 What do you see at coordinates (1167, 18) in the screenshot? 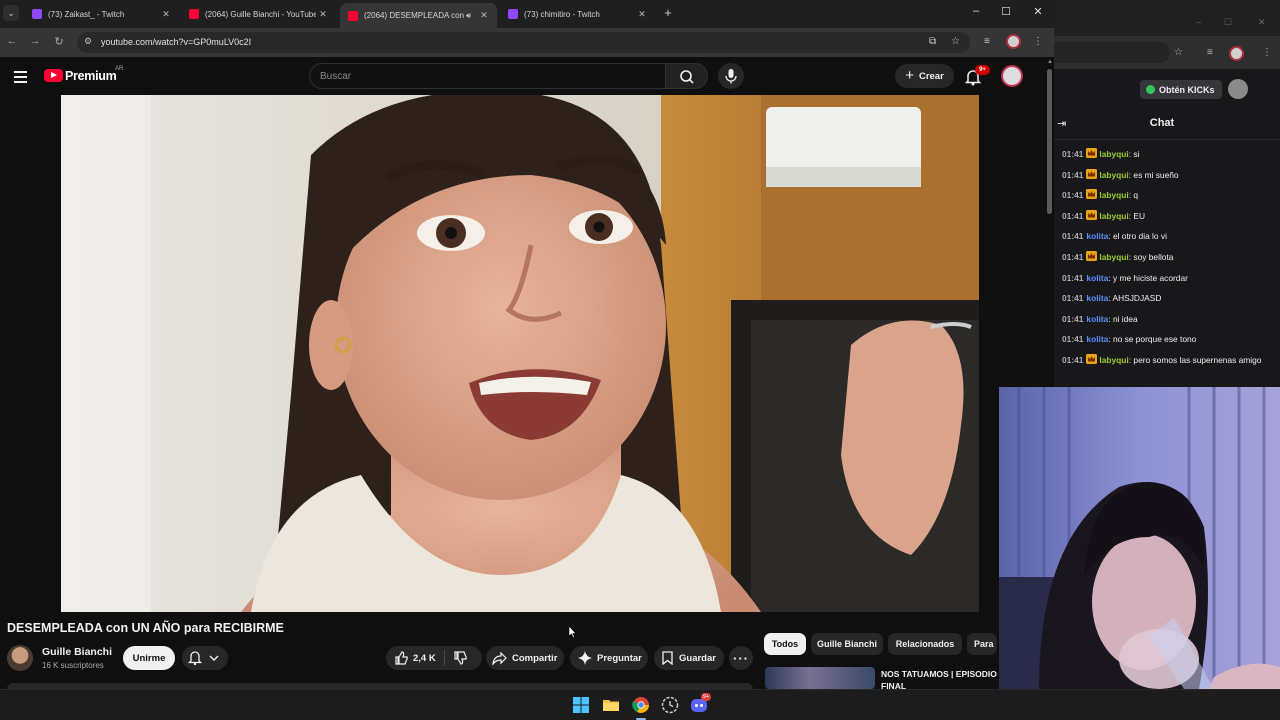
I see `side-tab-strip: – ☐ ✕` at bounding box center [1167, 18].